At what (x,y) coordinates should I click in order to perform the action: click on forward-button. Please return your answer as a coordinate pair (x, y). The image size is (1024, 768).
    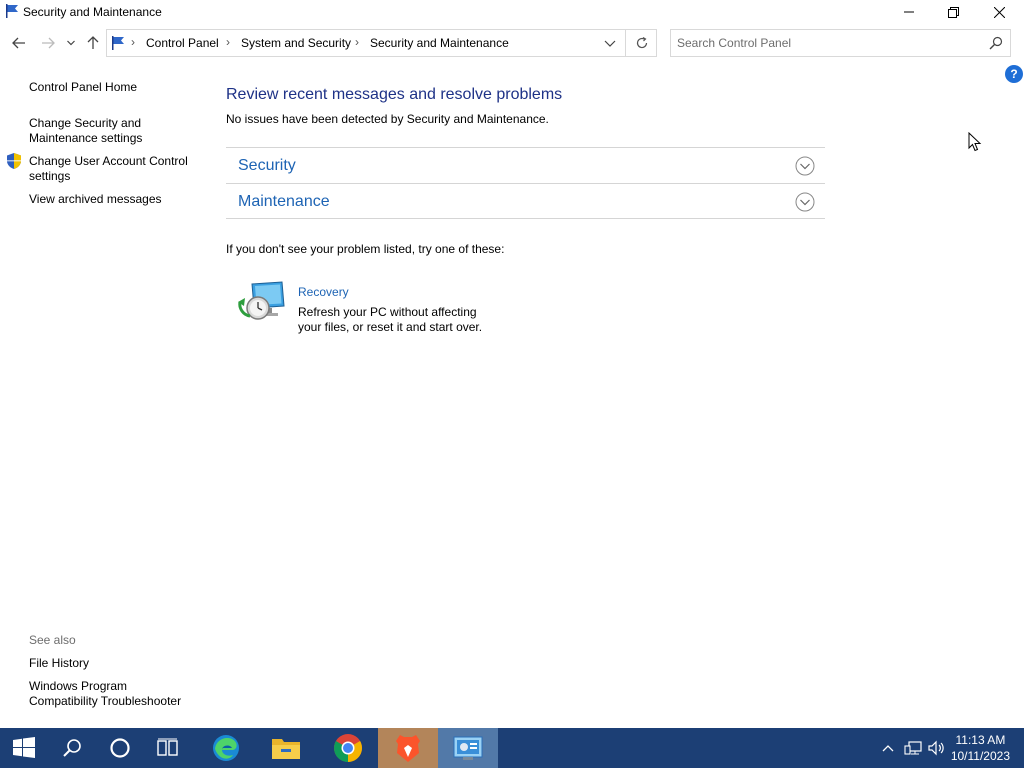
    Looking at the image, I should click on (48, 43).